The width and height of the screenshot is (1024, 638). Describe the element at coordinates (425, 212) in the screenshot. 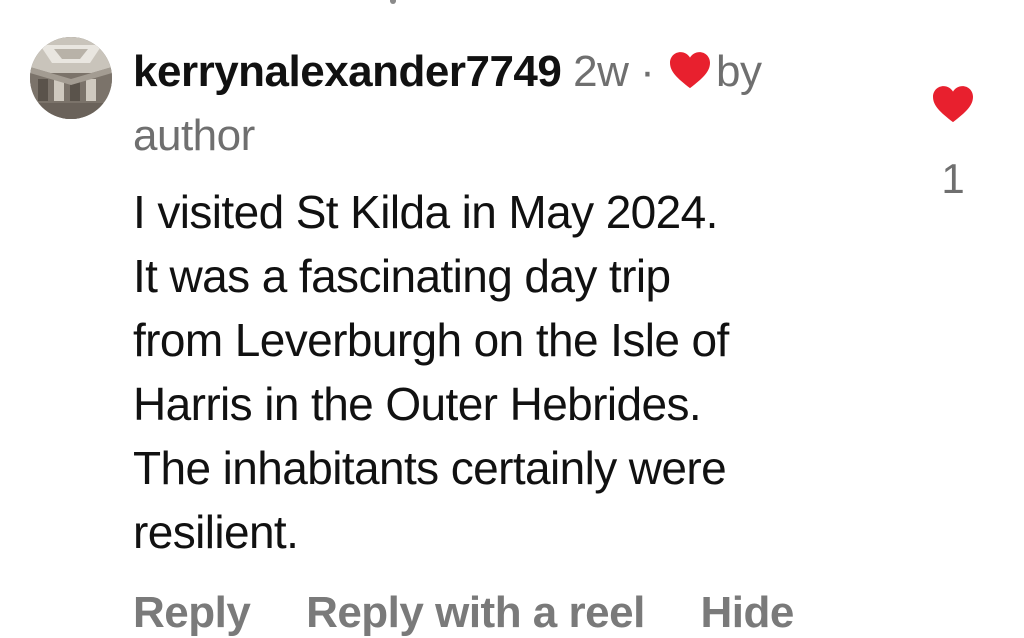

I see `comment-line: I visited St Kilda in May 2024.` at that location.